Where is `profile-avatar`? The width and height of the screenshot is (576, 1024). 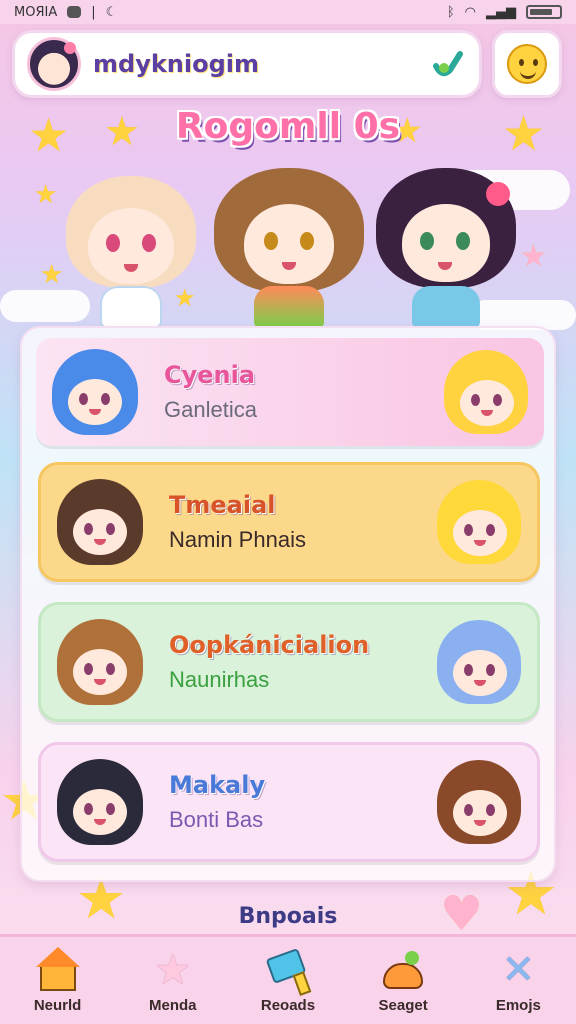
profile-avatar is located at coordinates (54, 64).